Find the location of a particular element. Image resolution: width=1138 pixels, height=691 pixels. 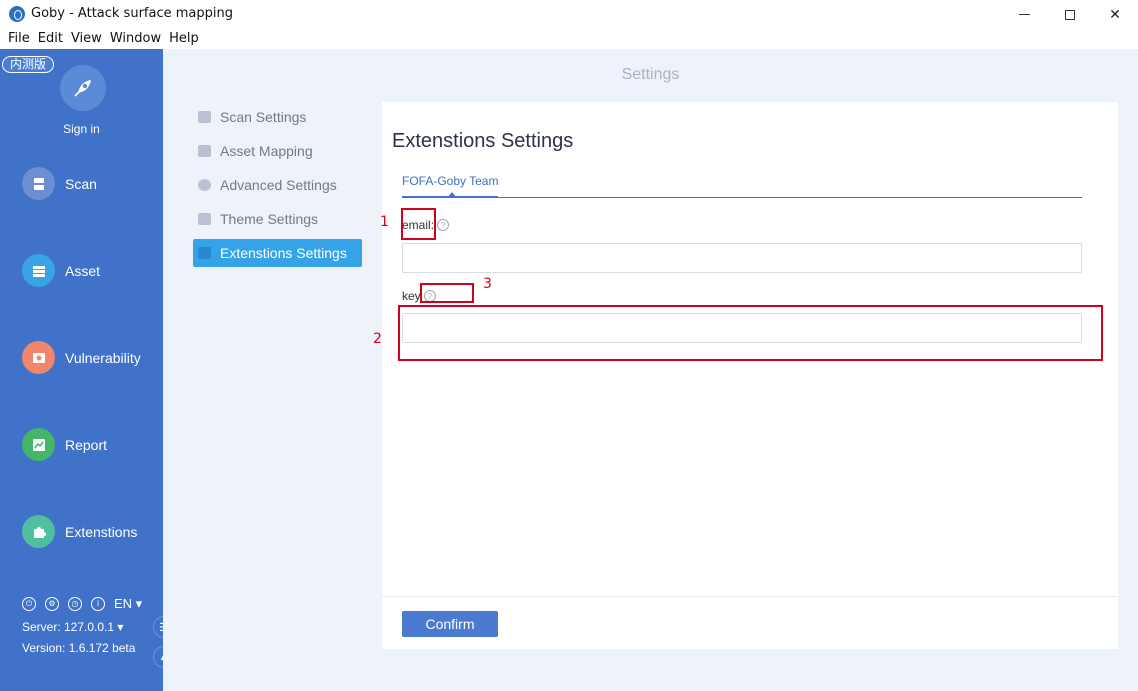

annotation-number-3: 3 is located at coordinates (487, 284).